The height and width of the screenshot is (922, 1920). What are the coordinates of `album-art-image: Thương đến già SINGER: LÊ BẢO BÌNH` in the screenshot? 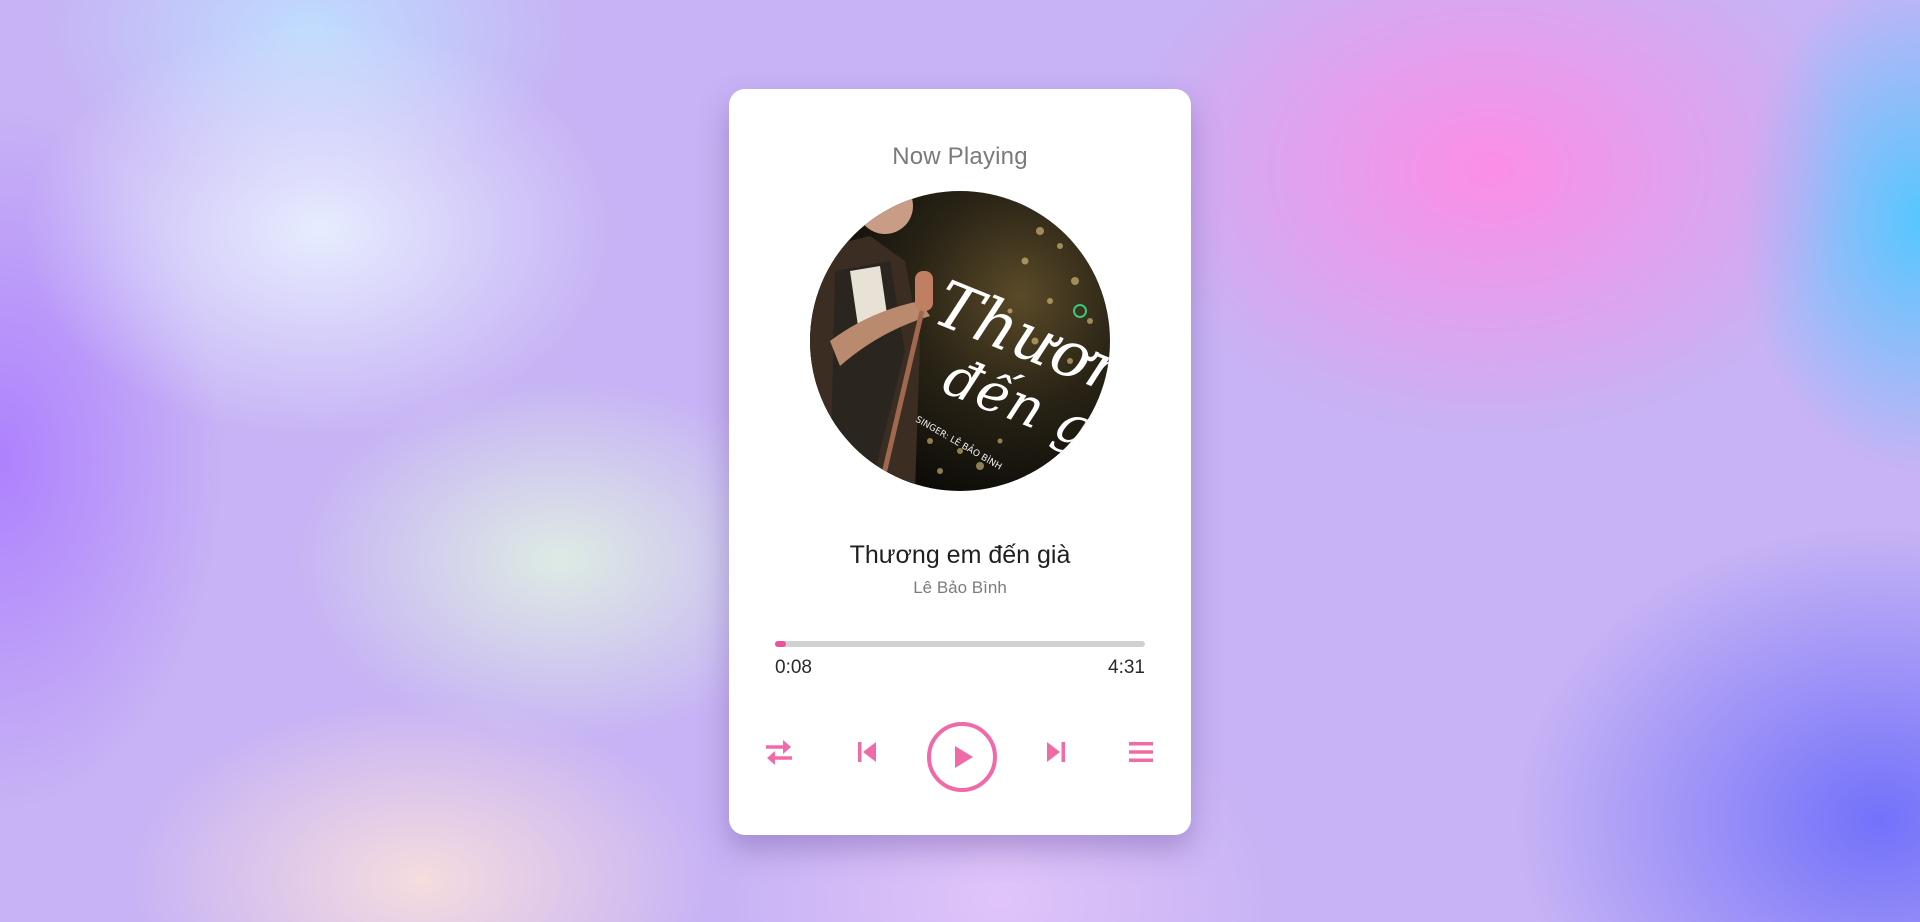 It's located at (960, 341).